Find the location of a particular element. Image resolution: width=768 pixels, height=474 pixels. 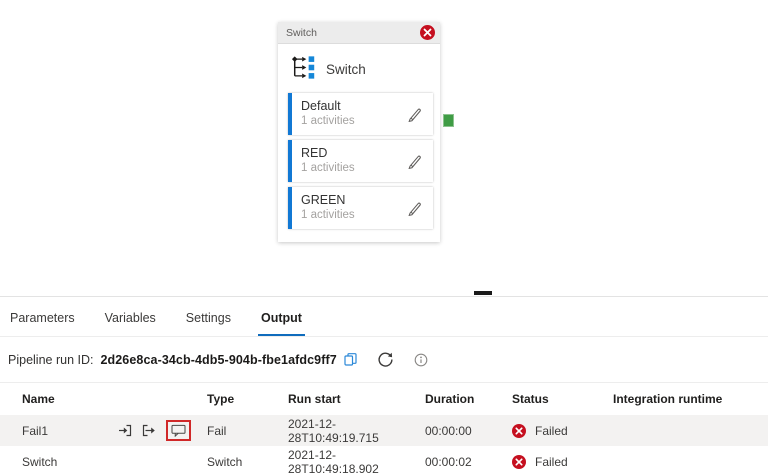

success-connector-handle is located at coordinates (448, 120).